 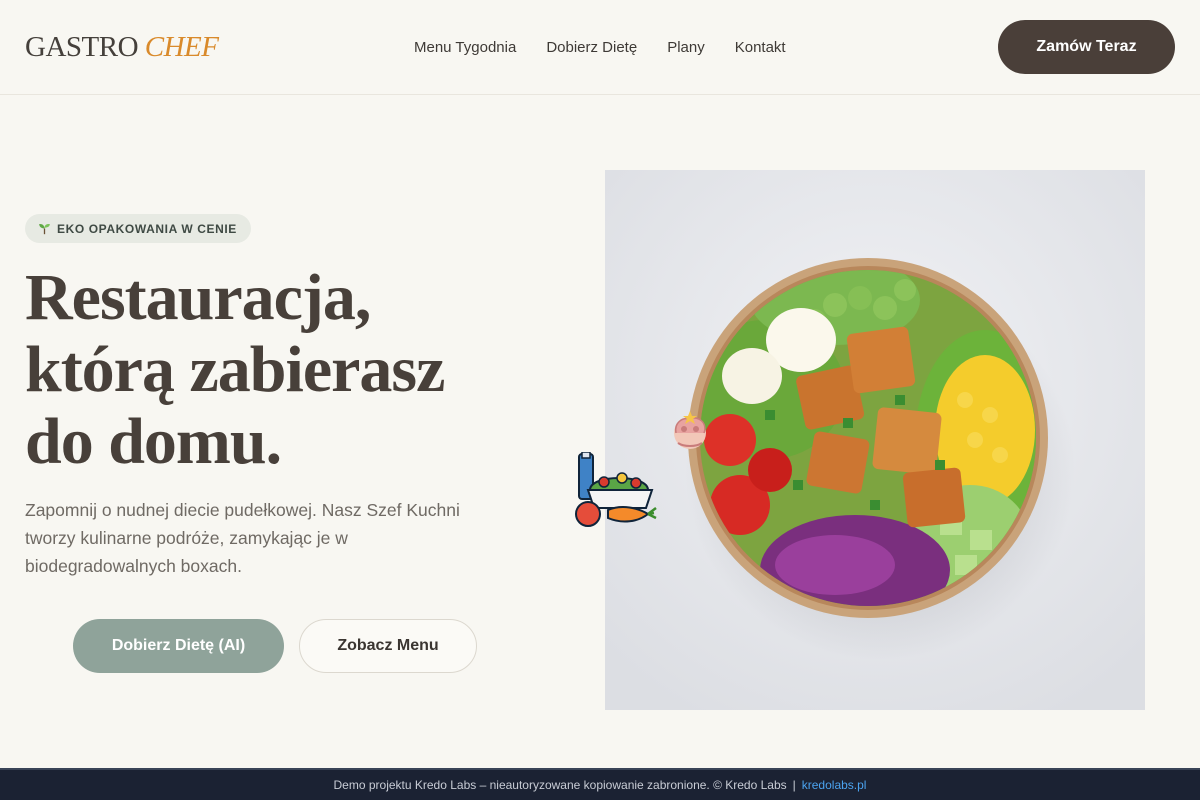 I want to click on ai-diet-button: Dobierz Dietę (AI), so click(x=178, y=646).